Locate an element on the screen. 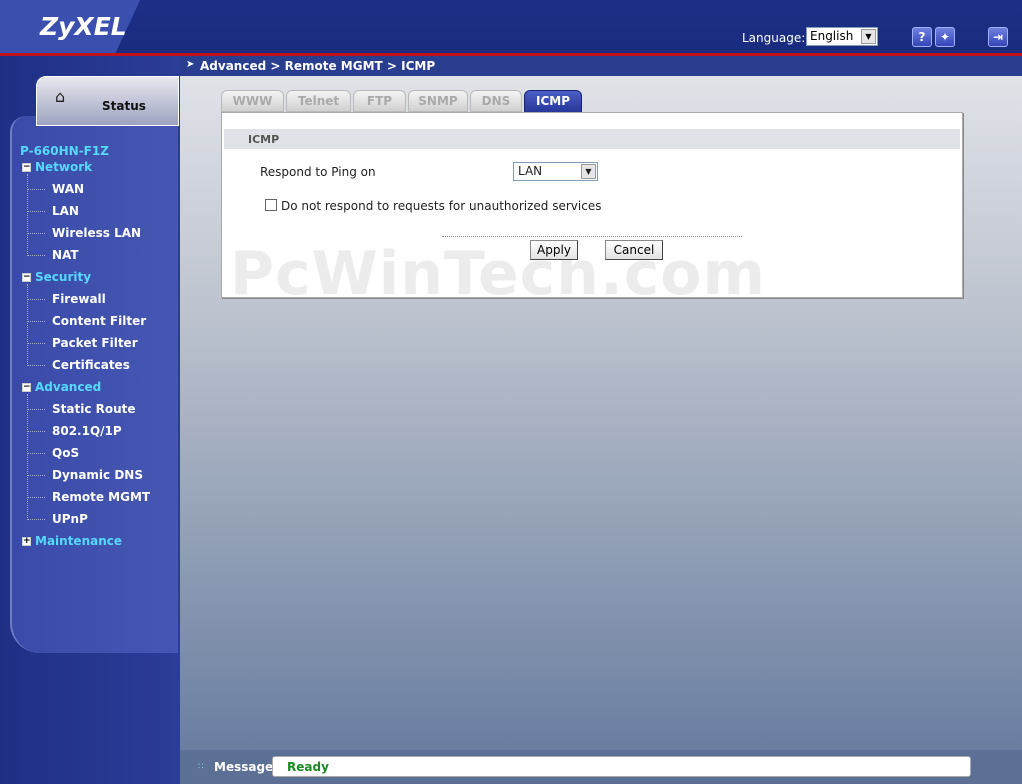 The height and width of the screenshot is (784, 1022). sidebar-item-static-route: Static Route is located at coordinates (94, 409).